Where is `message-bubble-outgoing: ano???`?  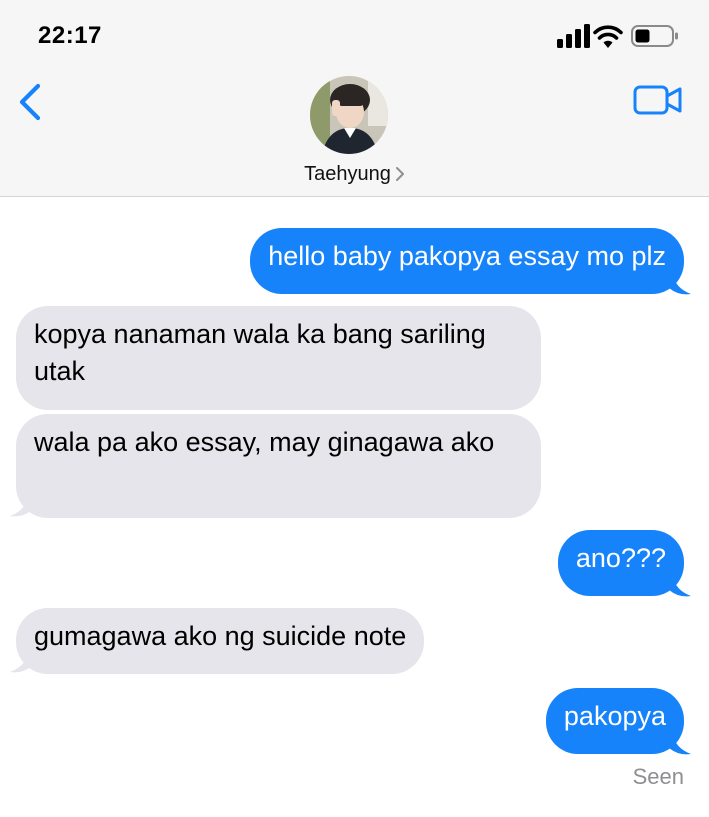
message-bubble-outgoing: ano??? is located at coordinates (620, 563).